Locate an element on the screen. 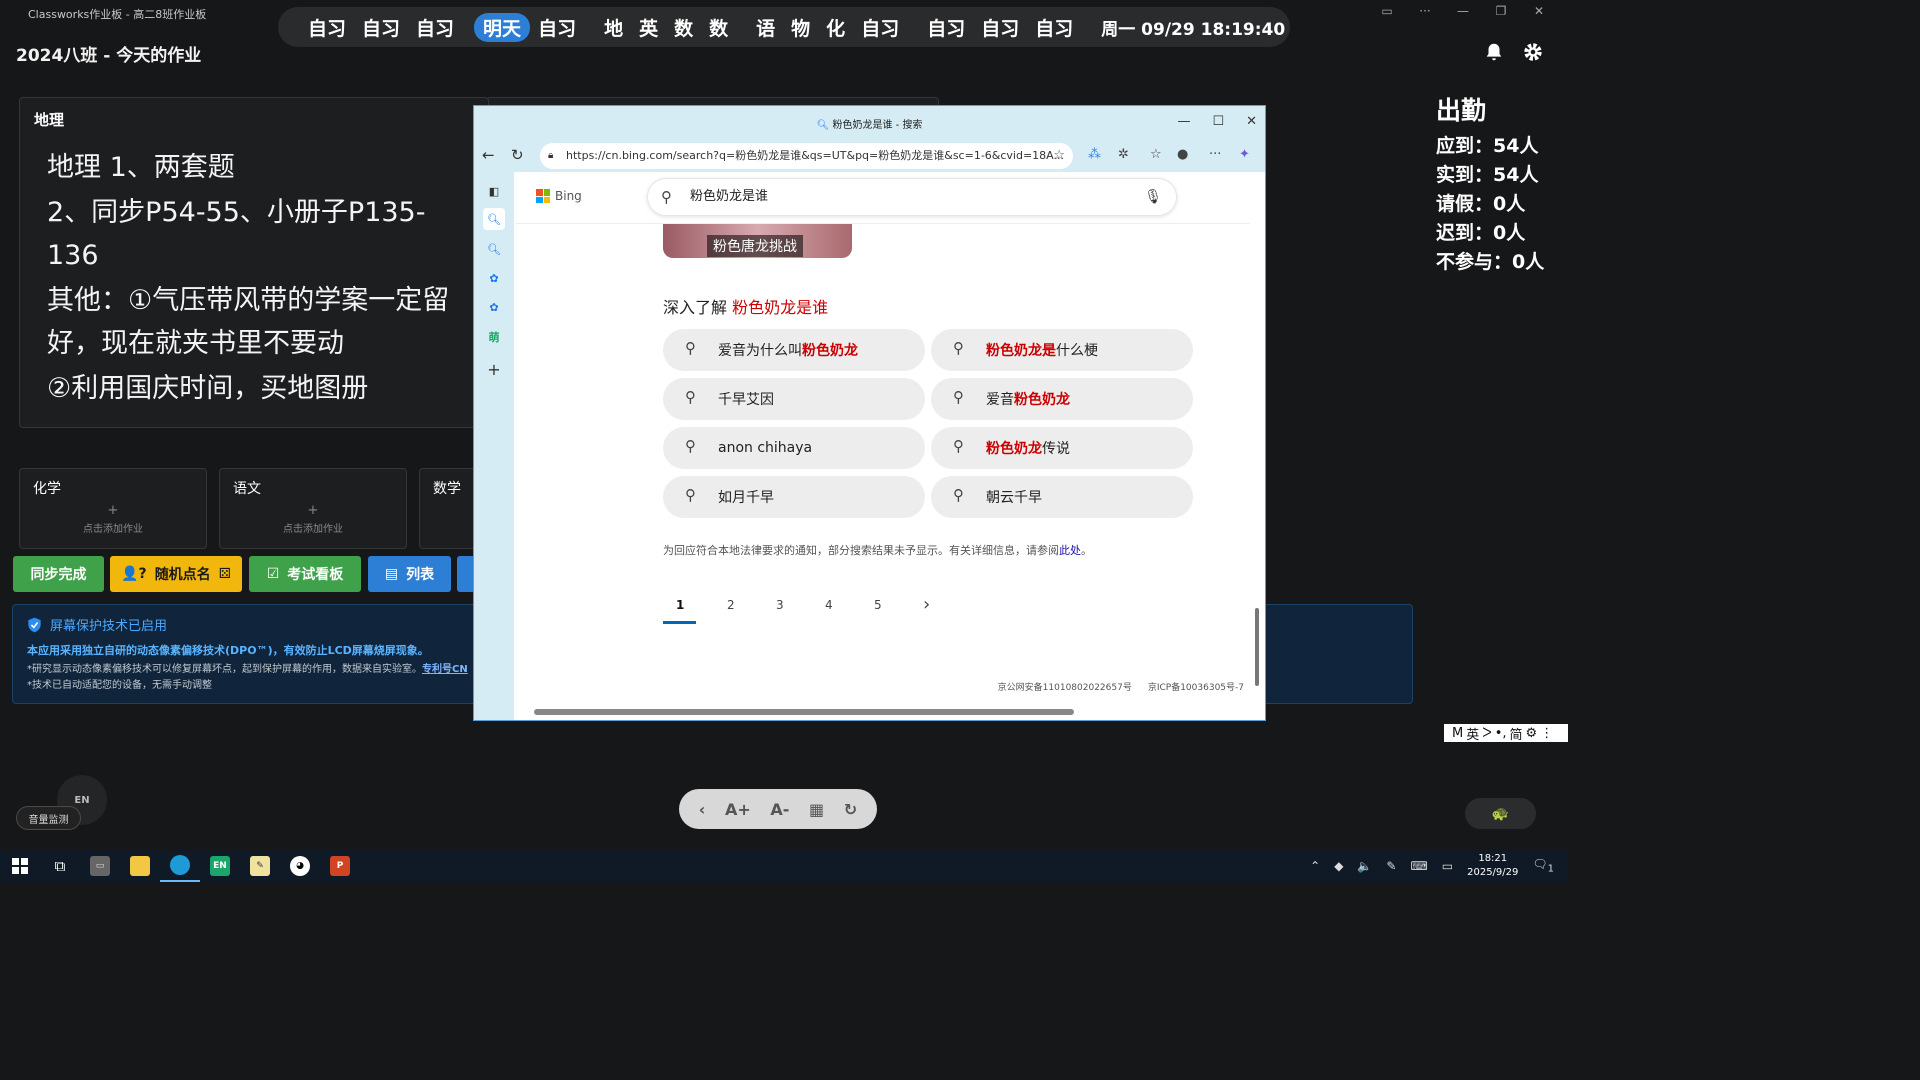  volume-icon: 🔈 is located at coordinates (1364, 866).